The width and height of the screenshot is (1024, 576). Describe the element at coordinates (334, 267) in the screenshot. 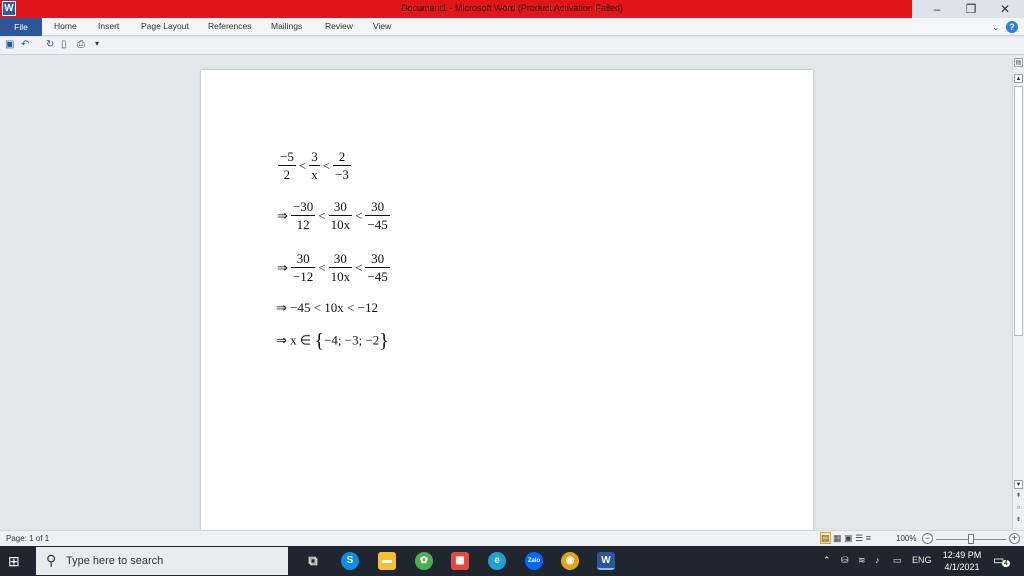

I see `equation-line-3: ⇒ 30 −12 <30 10x <30 −45` at that location.